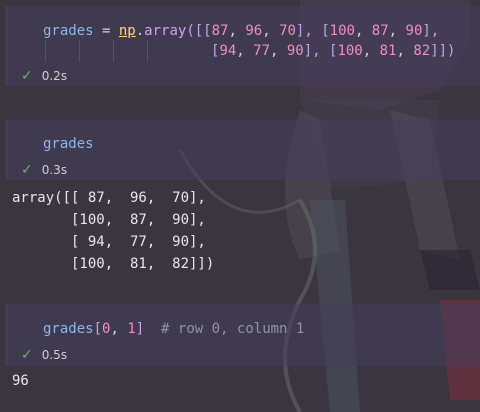 The image size is (480, 412). I want to click on execution-status: ✓ 0.3s, so click(44, 170).